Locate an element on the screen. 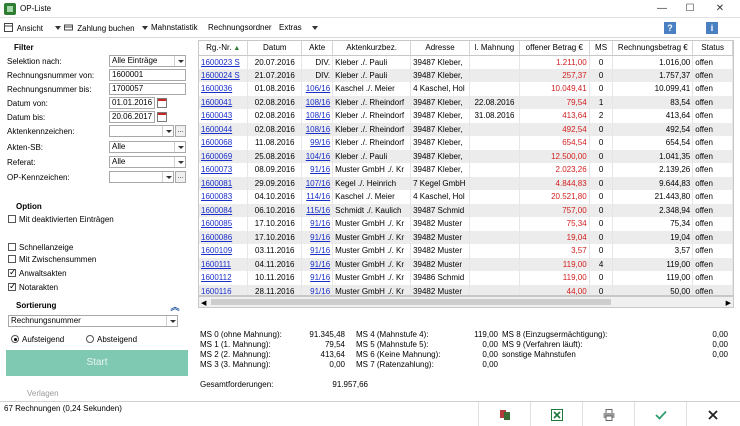 This screenshot has width=740, height=426. table-cell: 1600116 is located at coordinates (224, 289).